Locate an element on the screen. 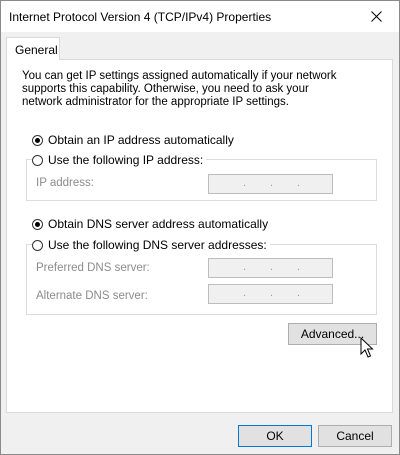 The height and width of the screenshot is (455, 400). mouse-pointer-icon is located at coordinates (367, 347).